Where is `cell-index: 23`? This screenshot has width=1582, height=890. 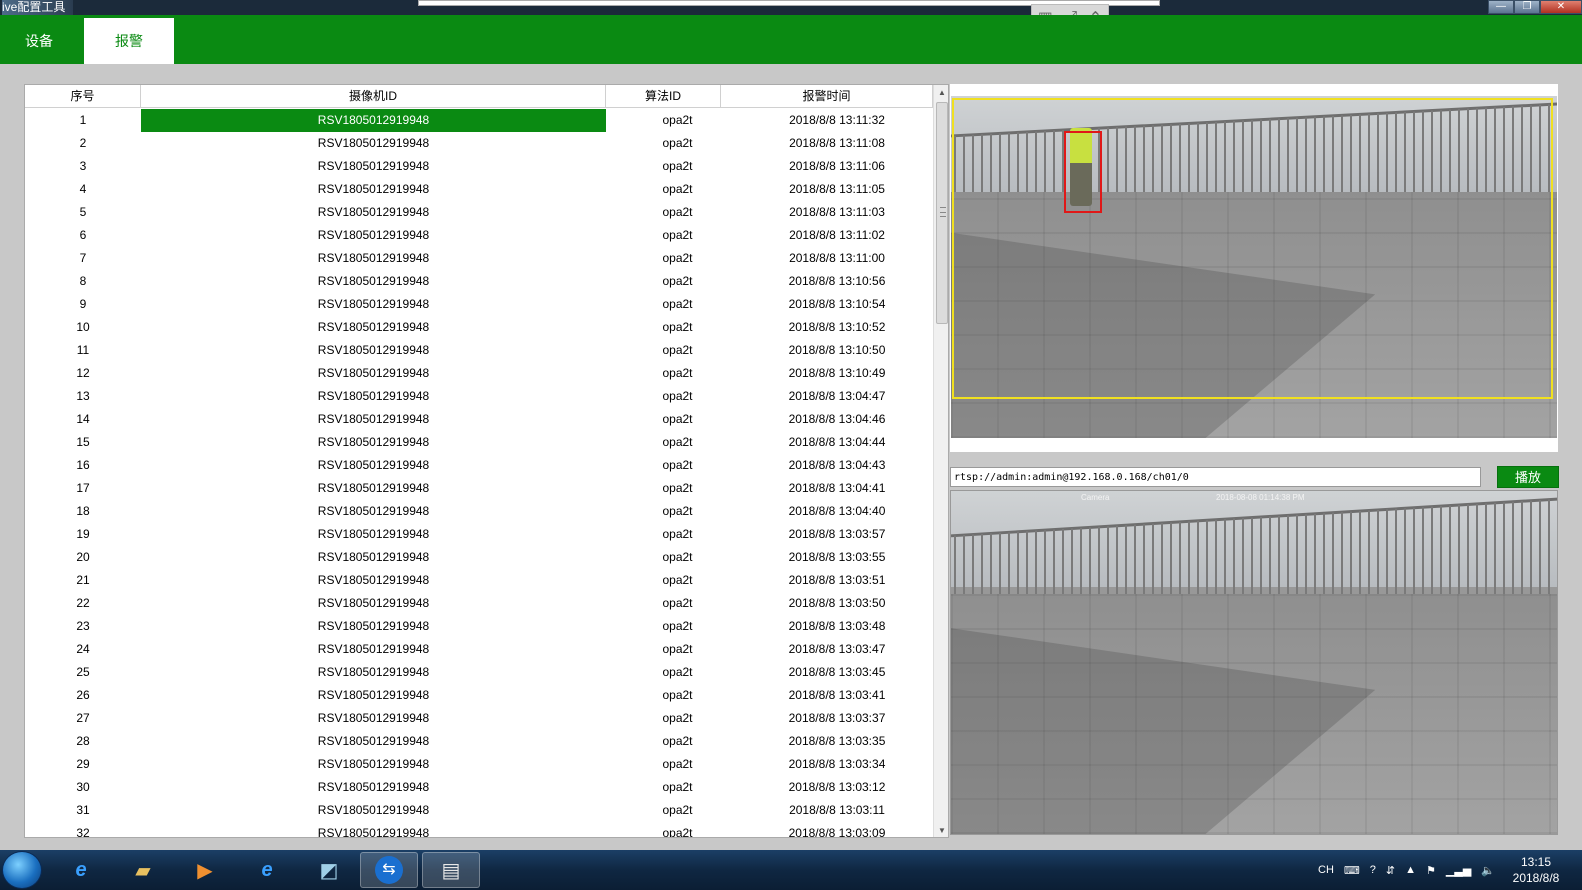
cell-index: 23 is located at coordinates (83, 626).